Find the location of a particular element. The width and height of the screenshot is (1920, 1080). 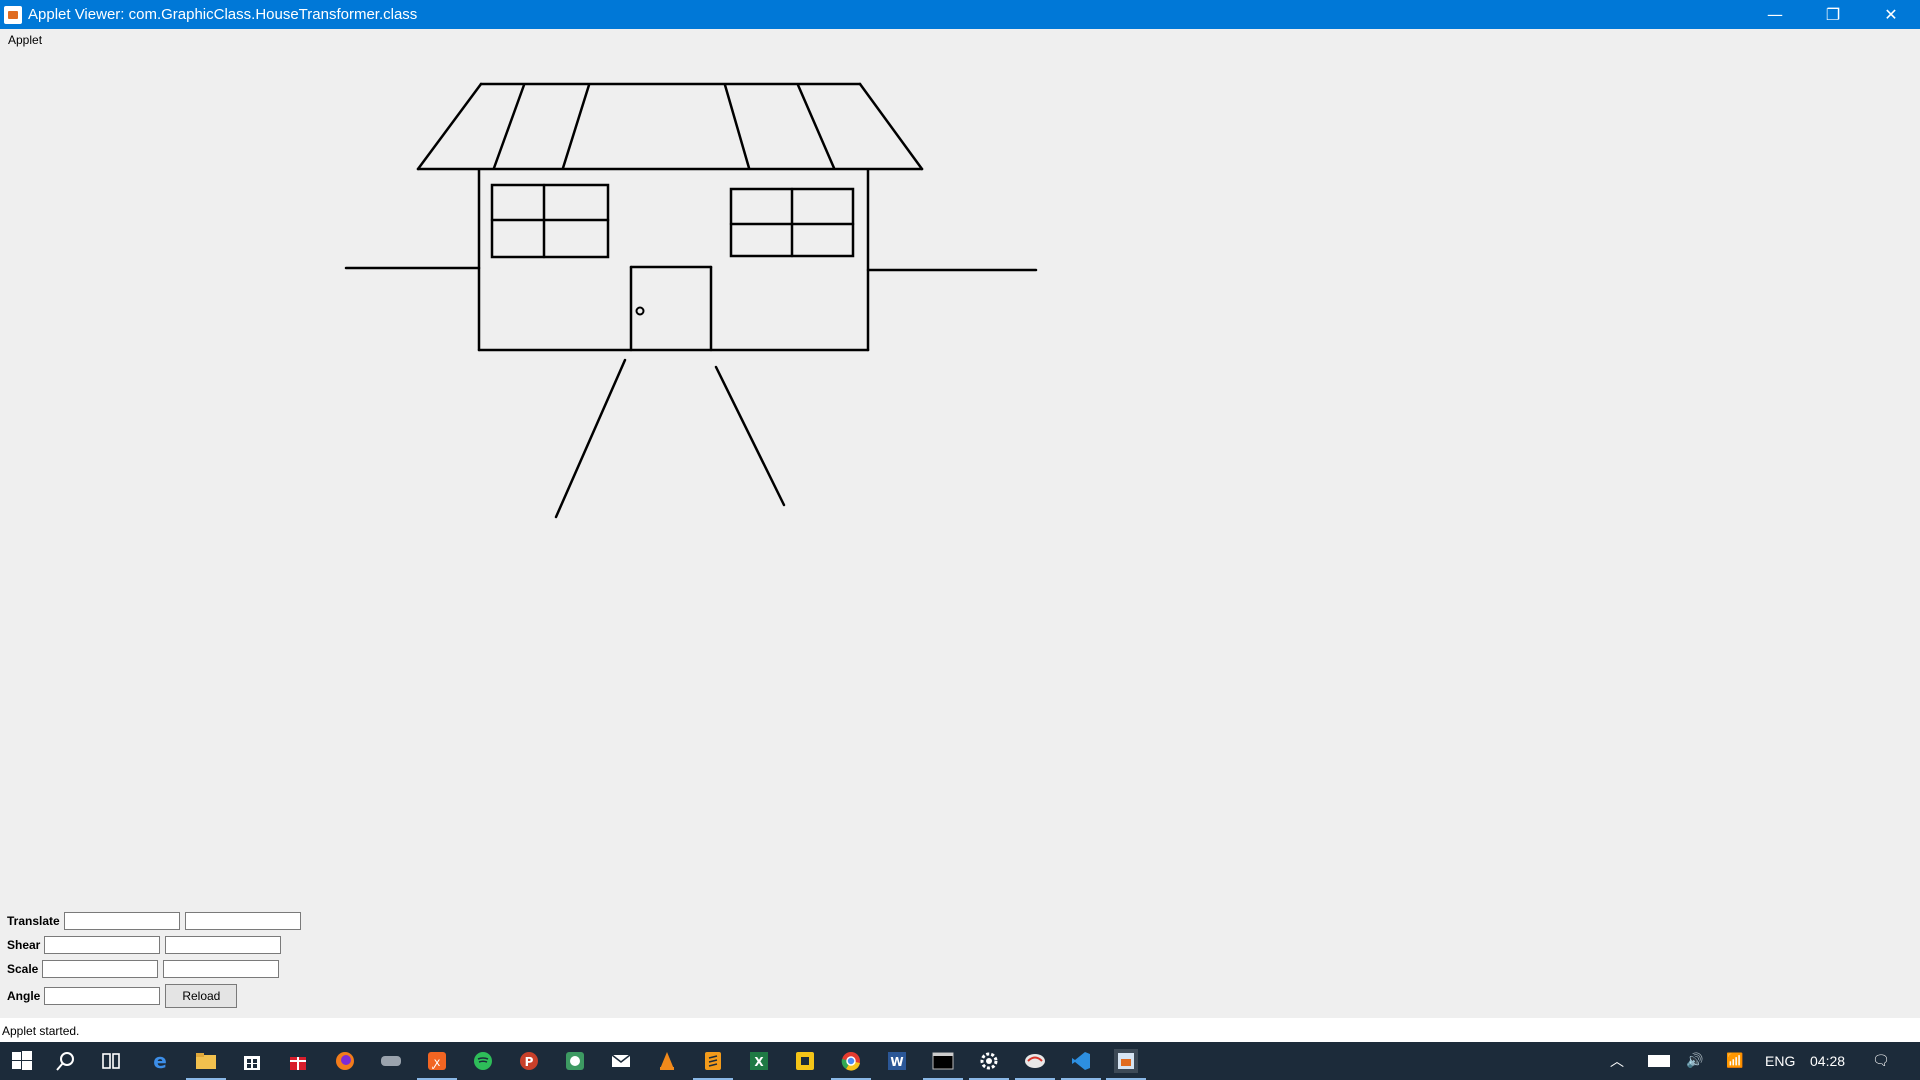

shear-y-input is located at coordinates (223, 945).